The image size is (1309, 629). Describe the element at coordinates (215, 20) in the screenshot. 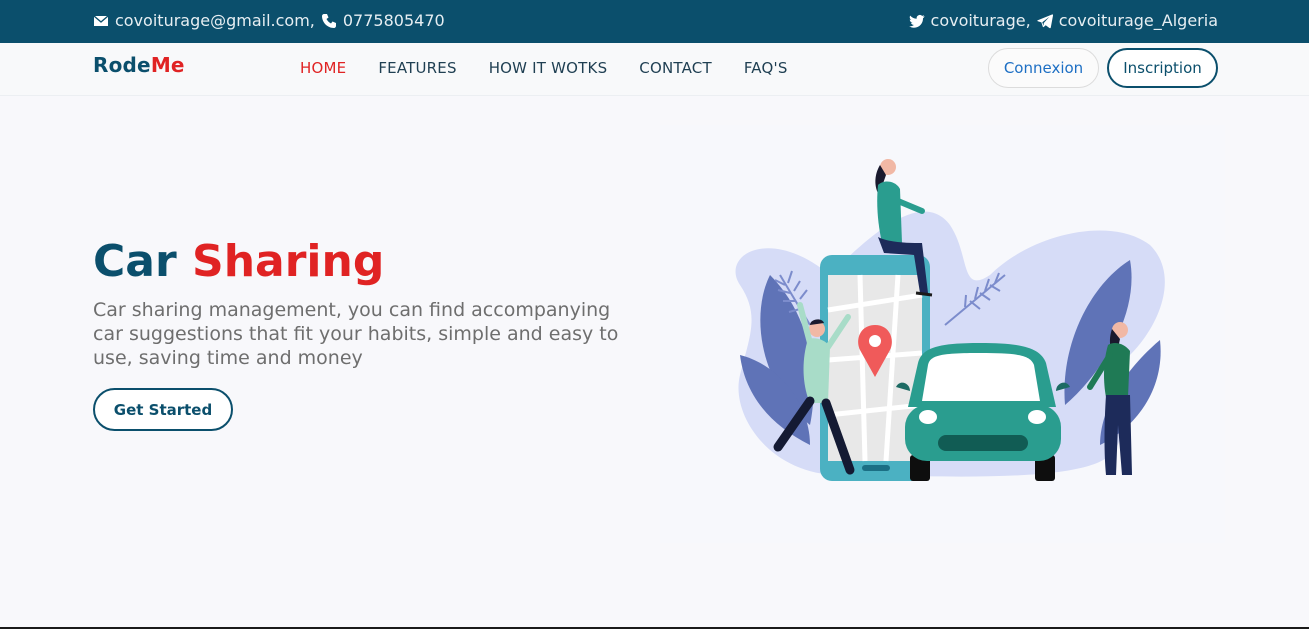

I see `contact-email: covoiturage@gmail.com,` at that location.